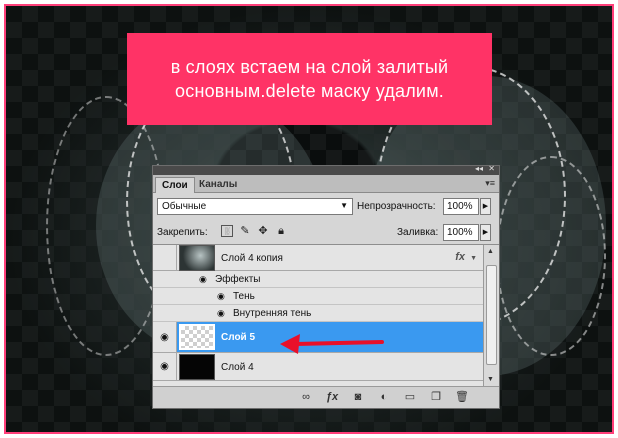 Image resolution: width=618 pixels, height=438 pixels. What do you see at coordinates (461, 232) in the screenshot?
I see `fill-input: 100%` at bounding box center [461, 232].